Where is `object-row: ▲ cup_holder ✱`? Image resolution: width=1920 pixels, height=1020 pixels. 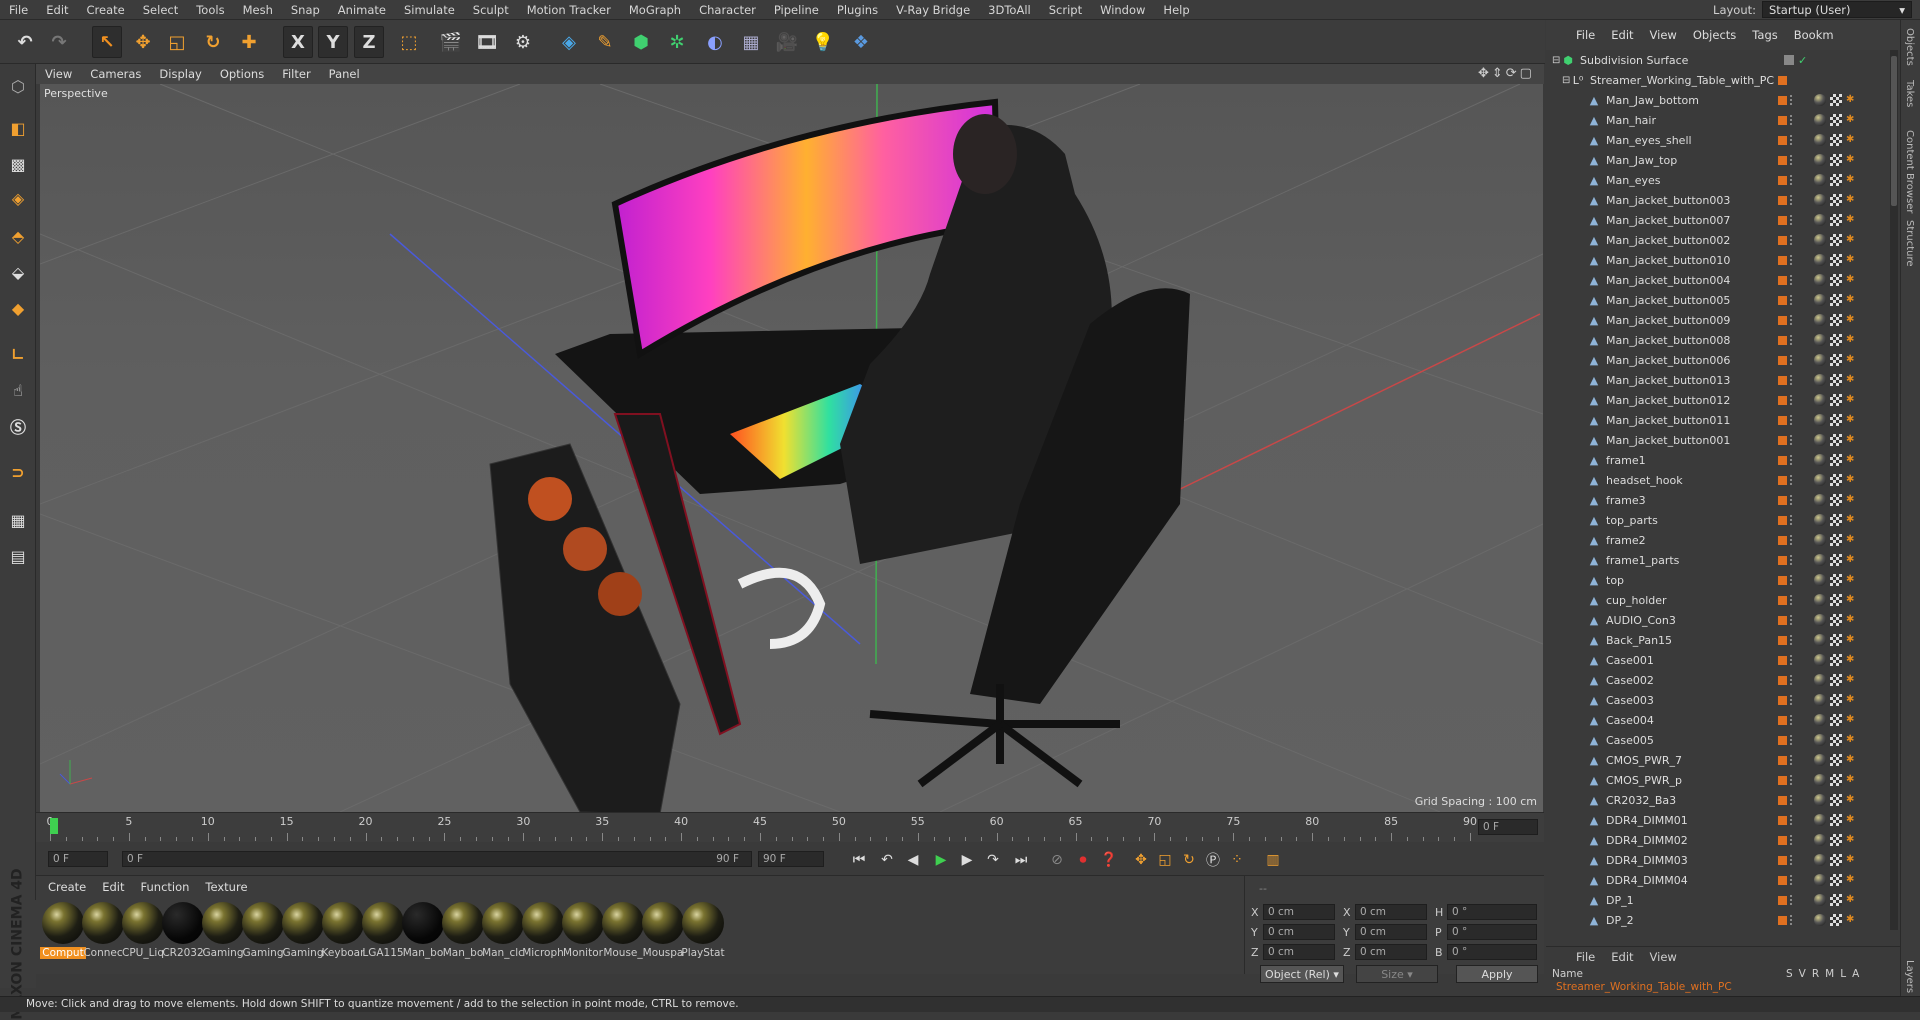 object-row: ▲ cup_holder ✱ is located at coordinates (1723, 600).